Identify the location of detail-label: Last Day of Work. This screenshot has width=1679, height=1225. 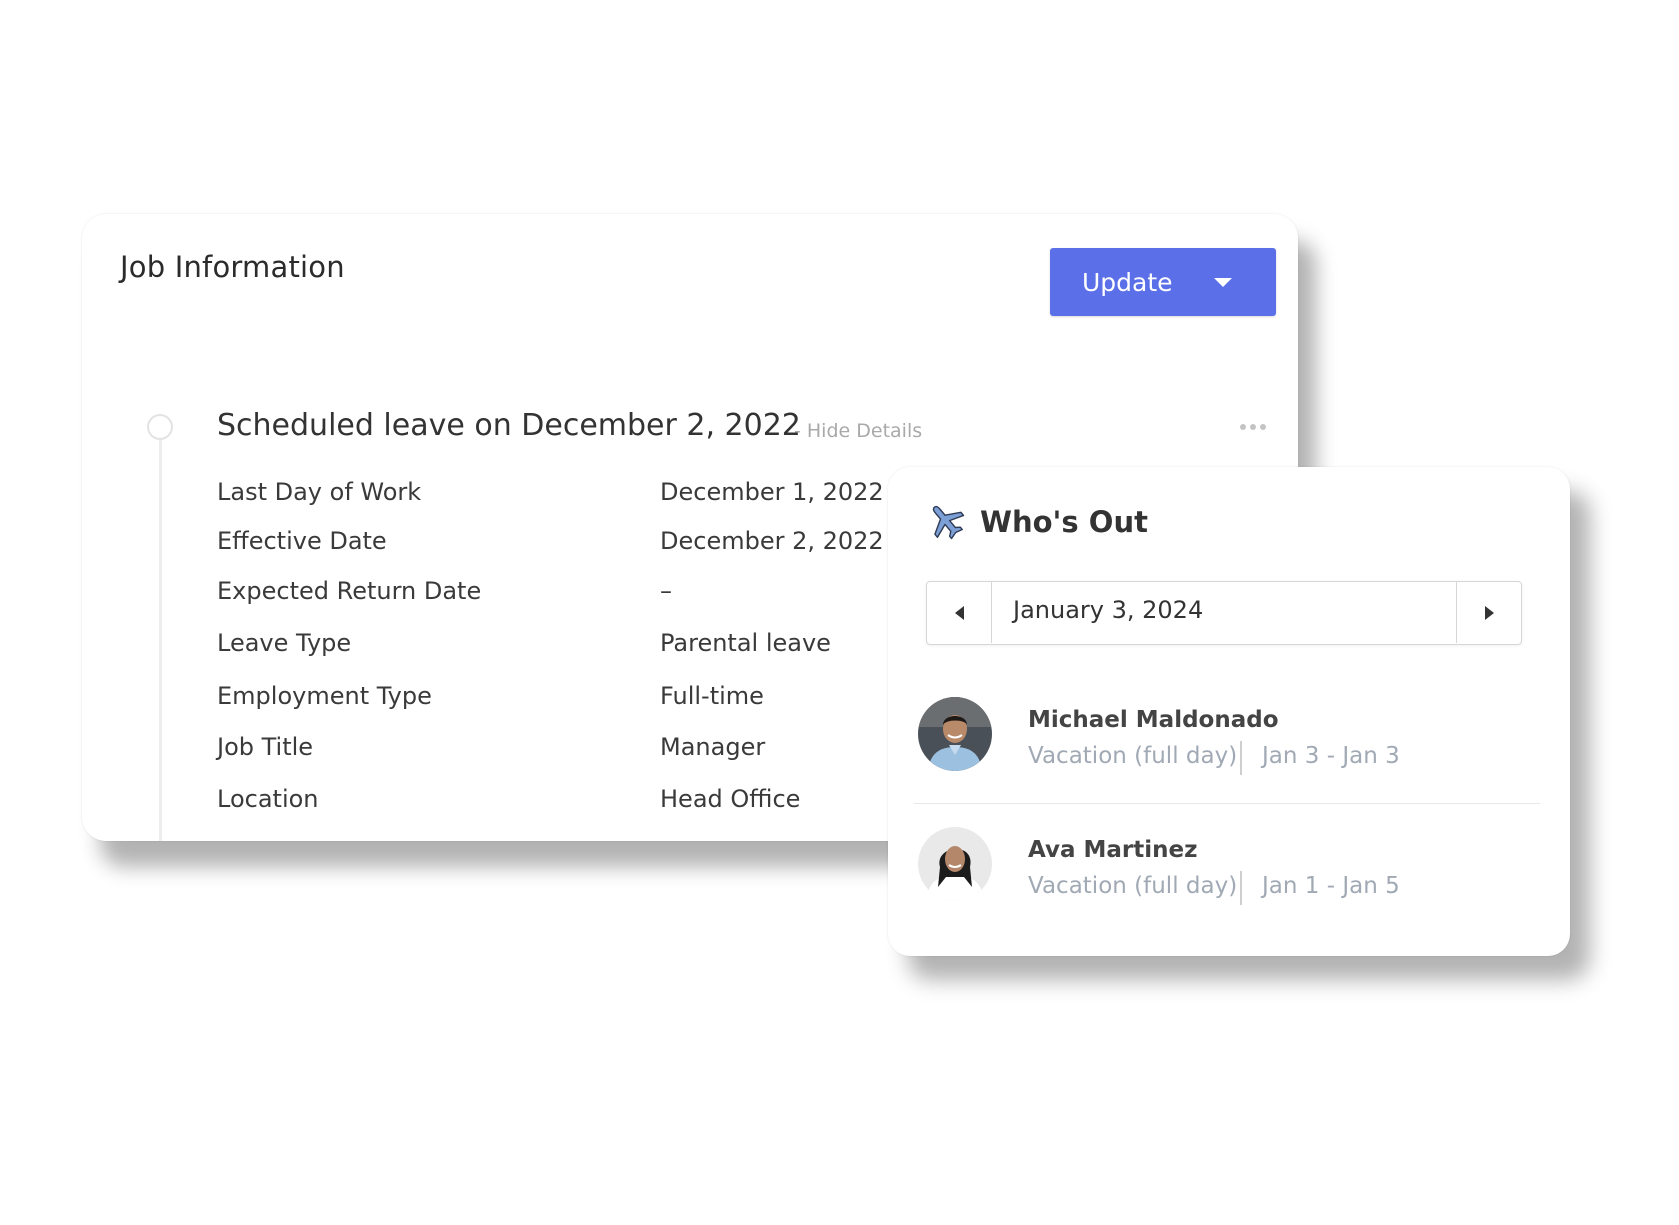
(319, 492).